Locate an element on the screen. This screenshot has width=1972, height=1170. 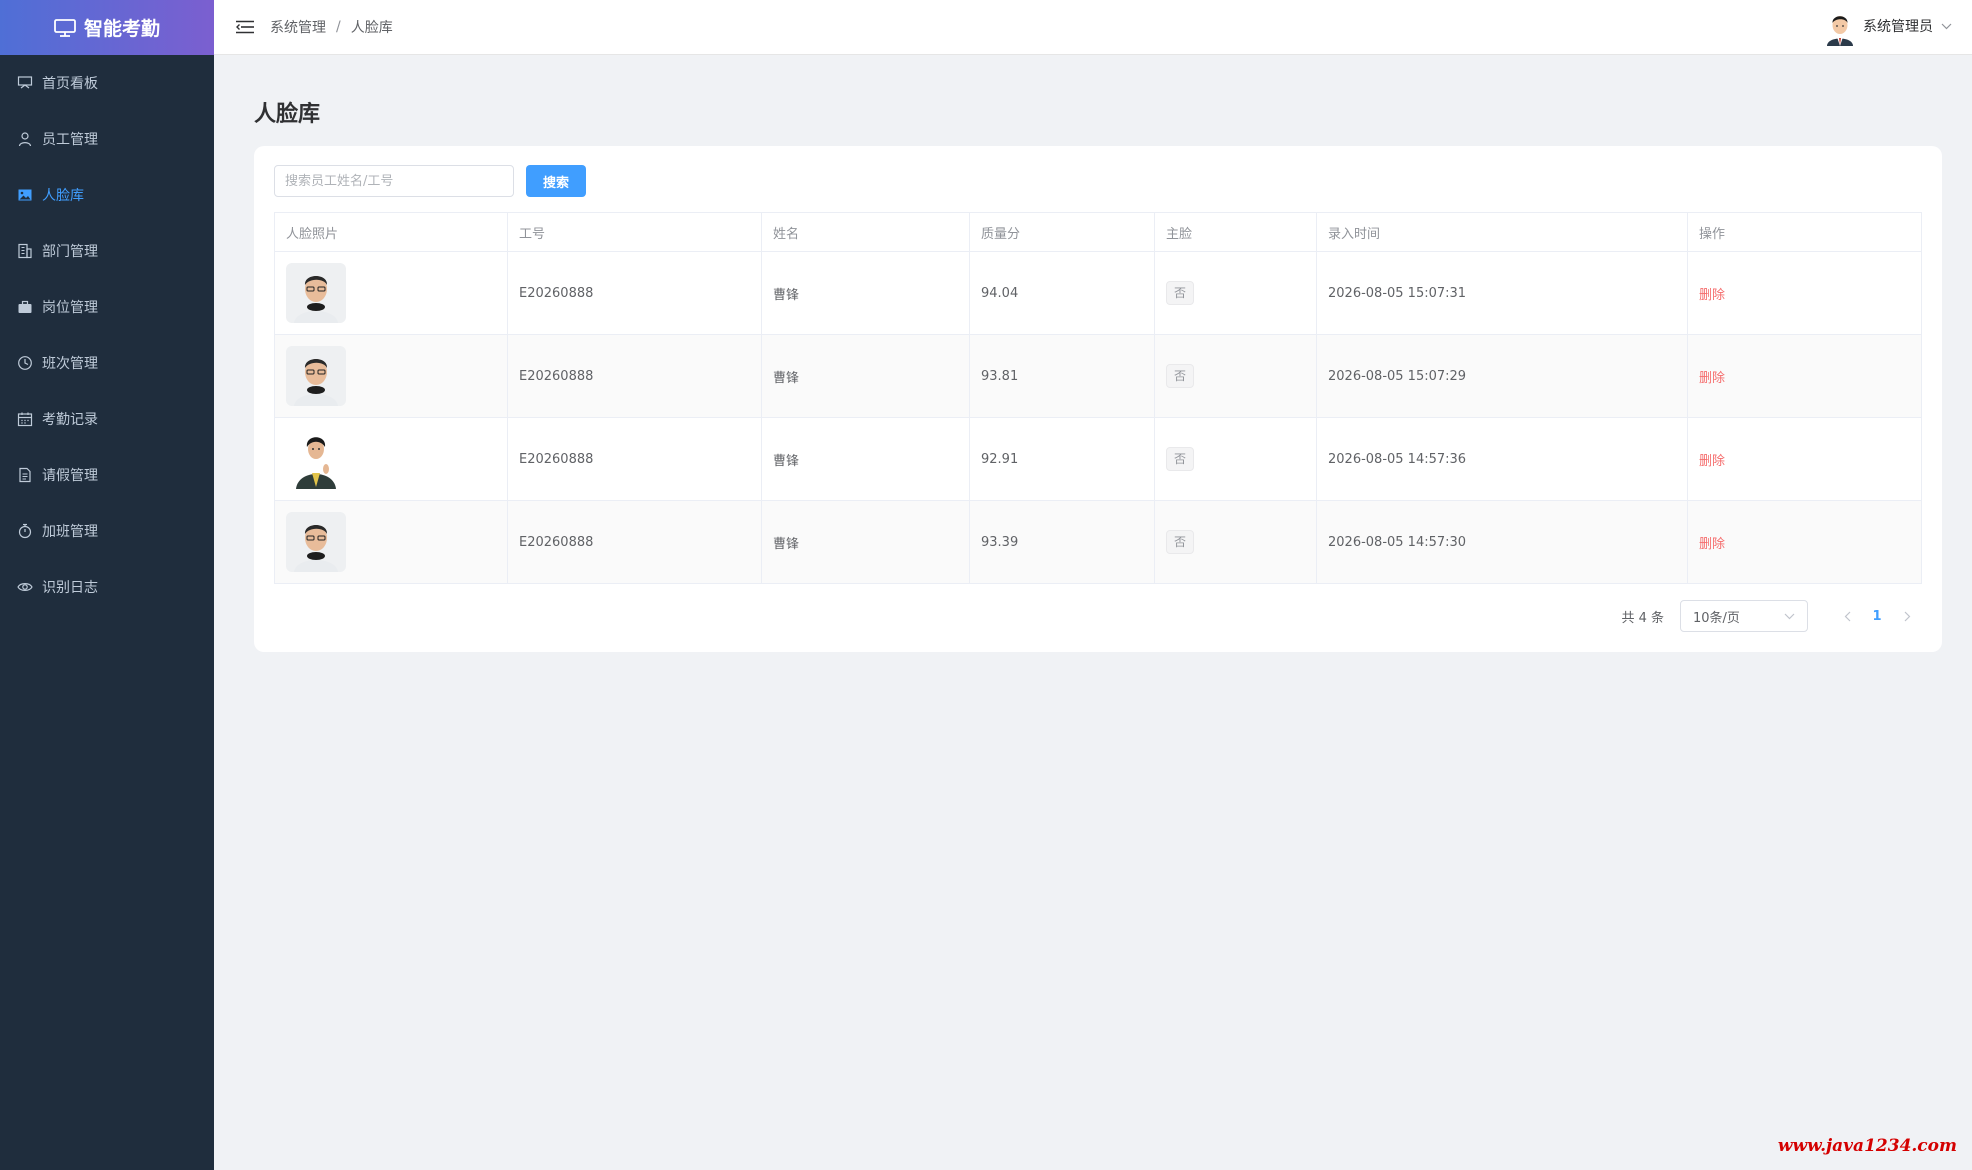
column-header-photo: 人脸照片 is located at coordinates (391, 232).